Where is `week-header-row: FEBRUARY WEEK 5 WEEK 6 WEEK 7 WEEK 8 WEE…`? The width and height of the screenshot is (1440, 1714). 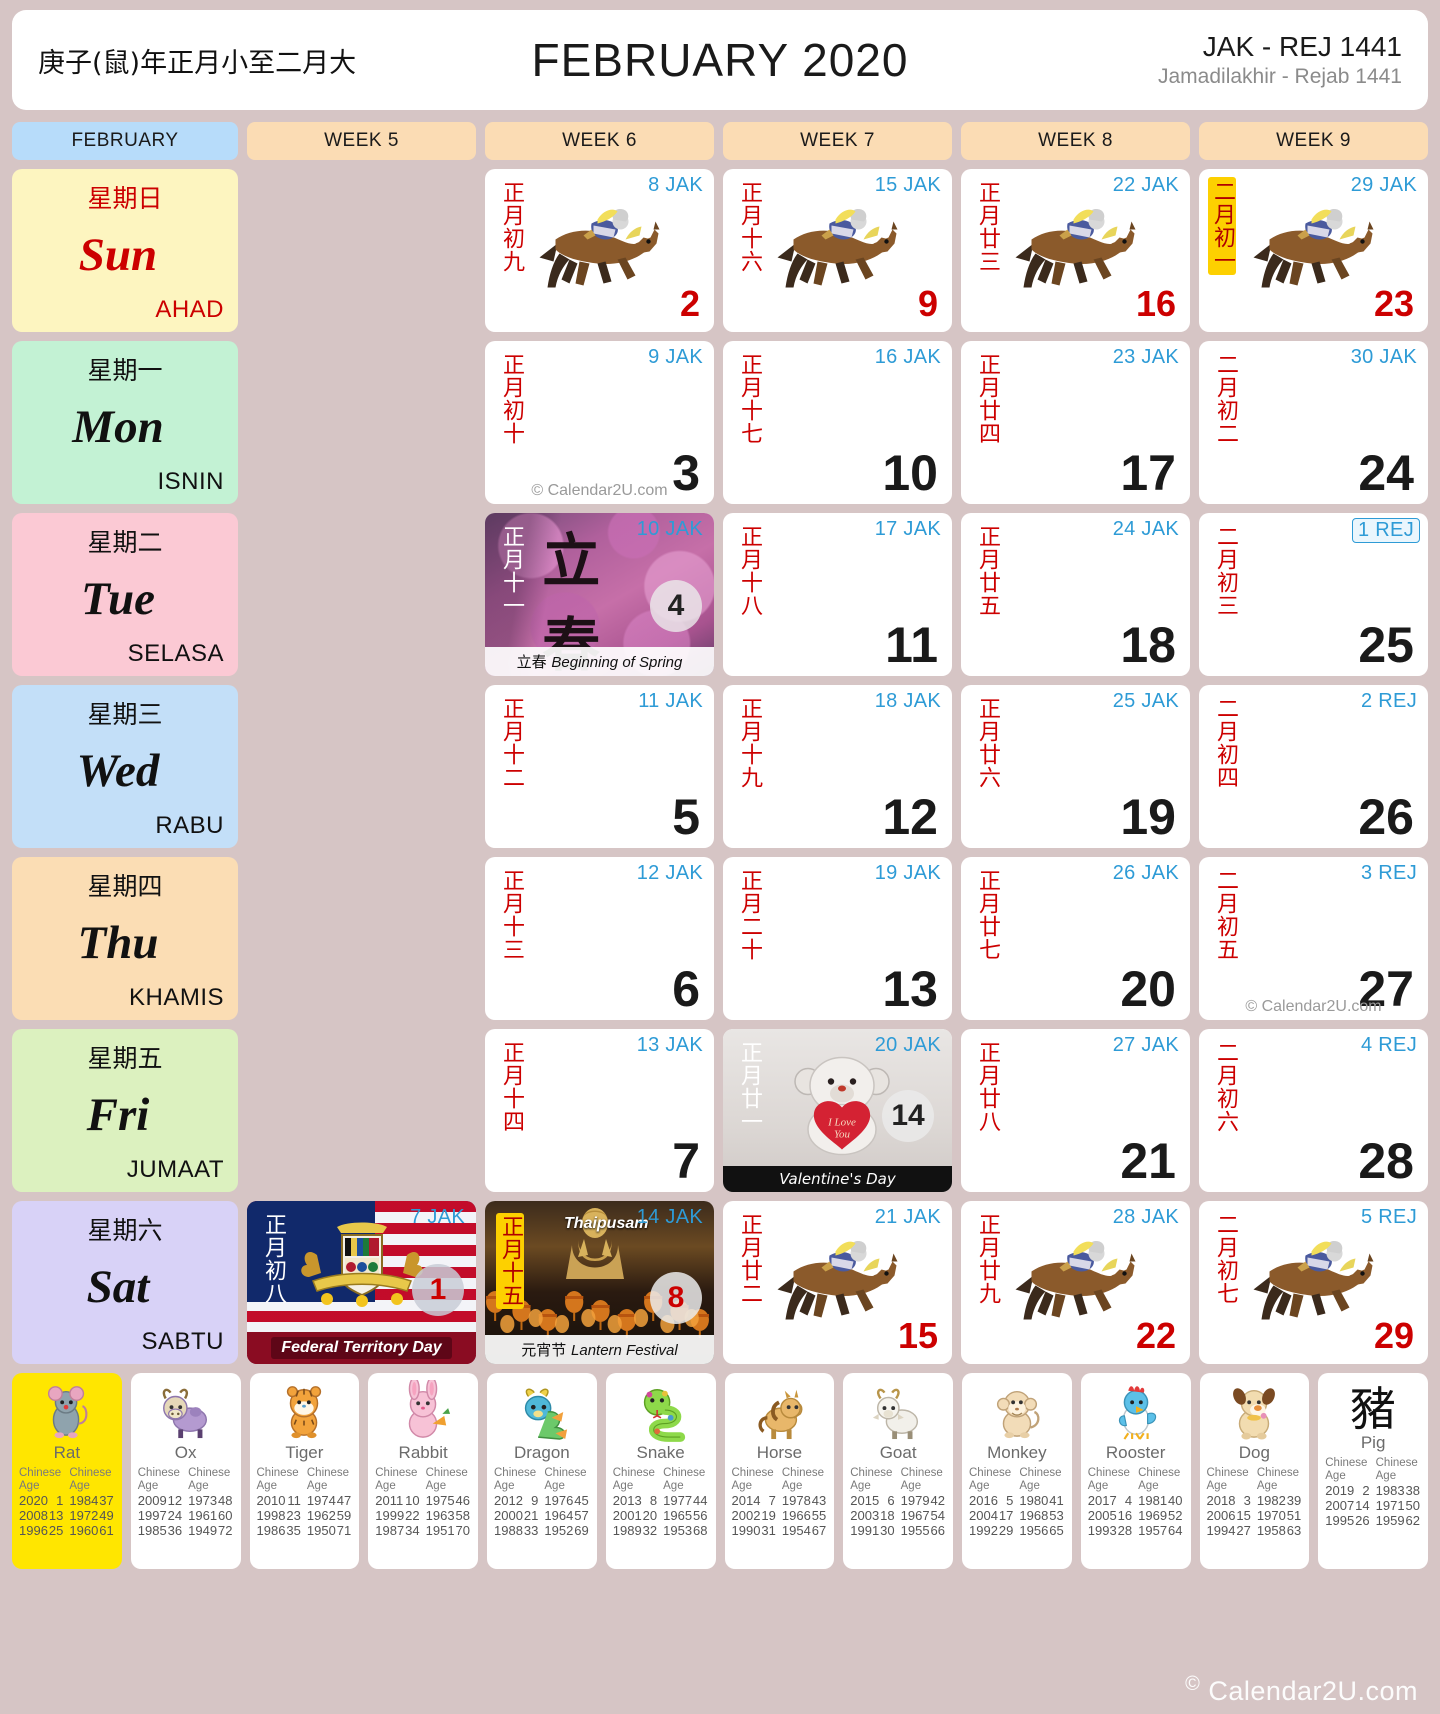
week-header-row: FEBRUARY WEEK 5 WEEK 6 WEEK 7 WEEK 8 WEE… is located at coordinates (720, 141).